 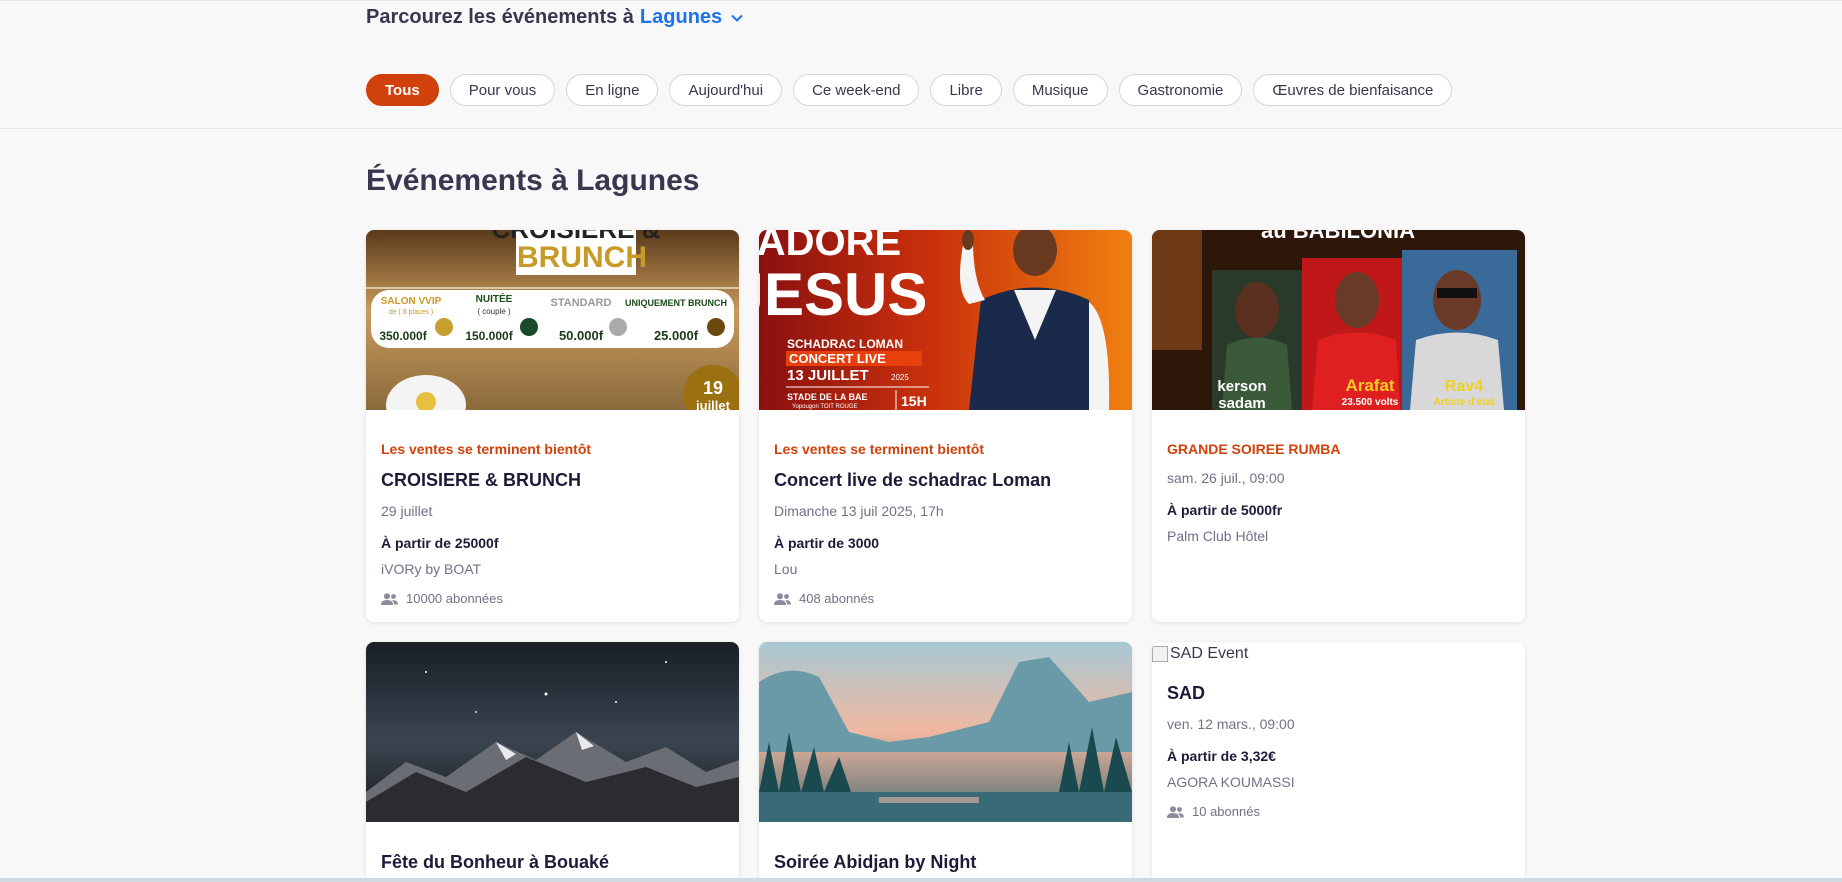 I want to click on svg-text: ( couple ), so click(x=494, y=311).